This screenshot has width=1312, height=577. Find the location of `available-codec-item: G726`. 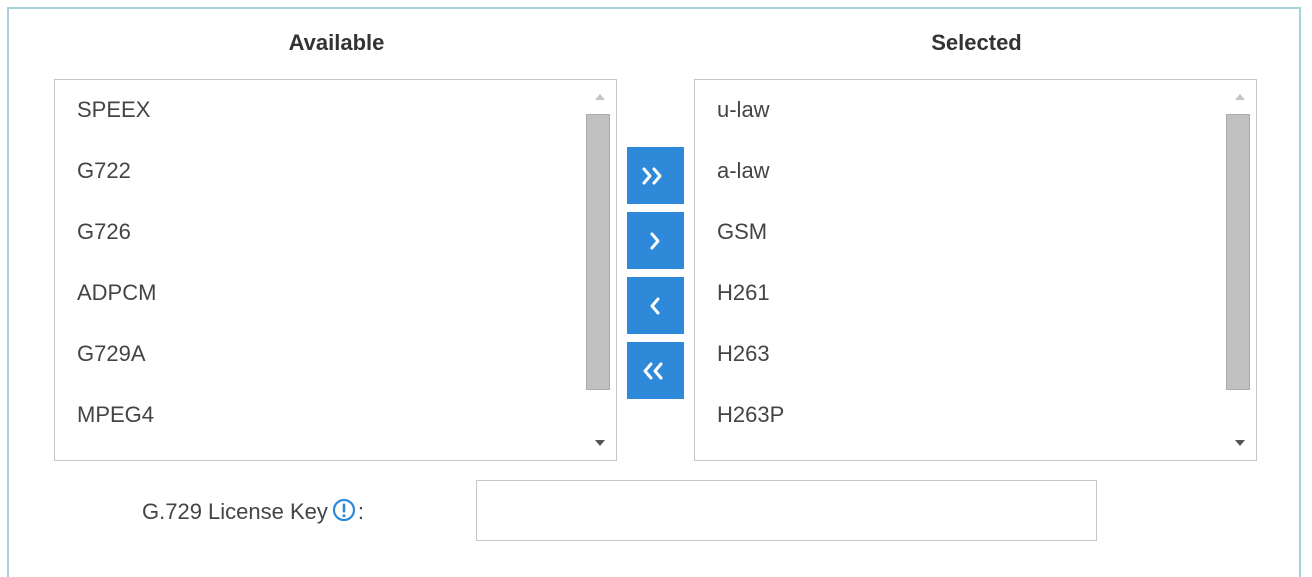

available-codec-item: G726 is located at coordinates (104, 232).